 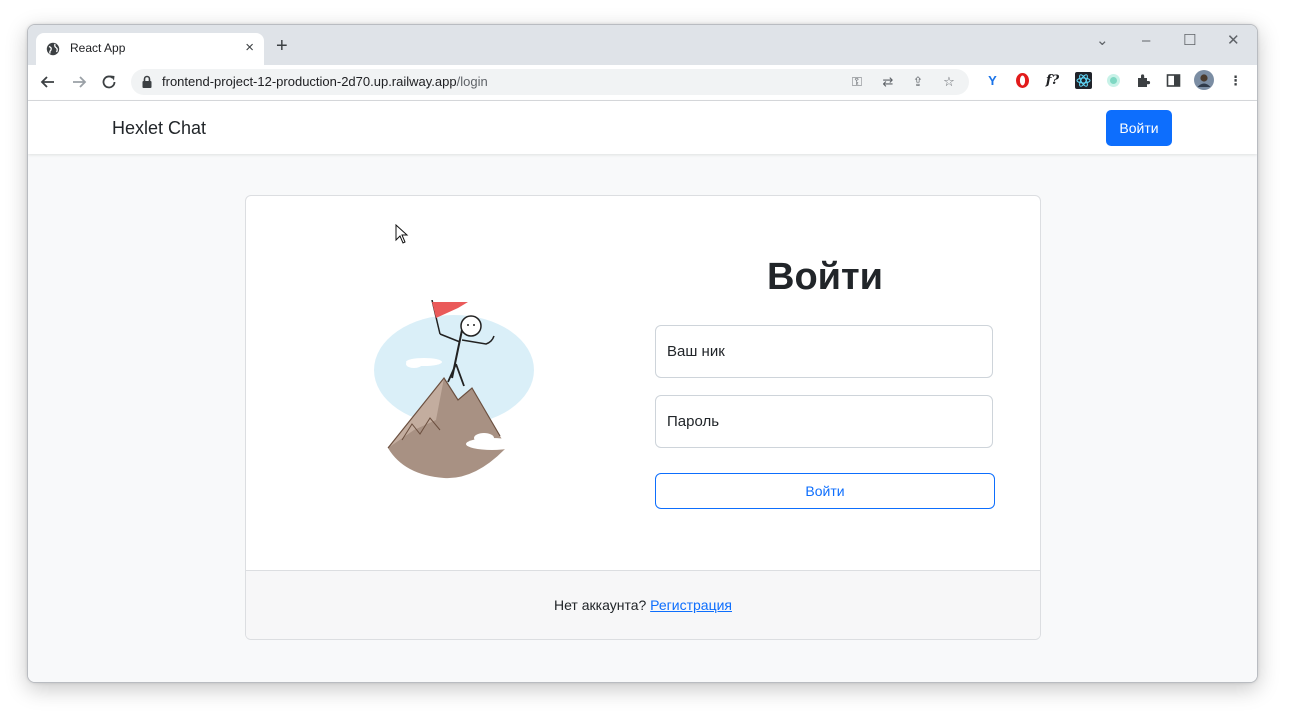 I want to click on app-navbar: Hexlet Chat Войти, so click(x=642, y=127).